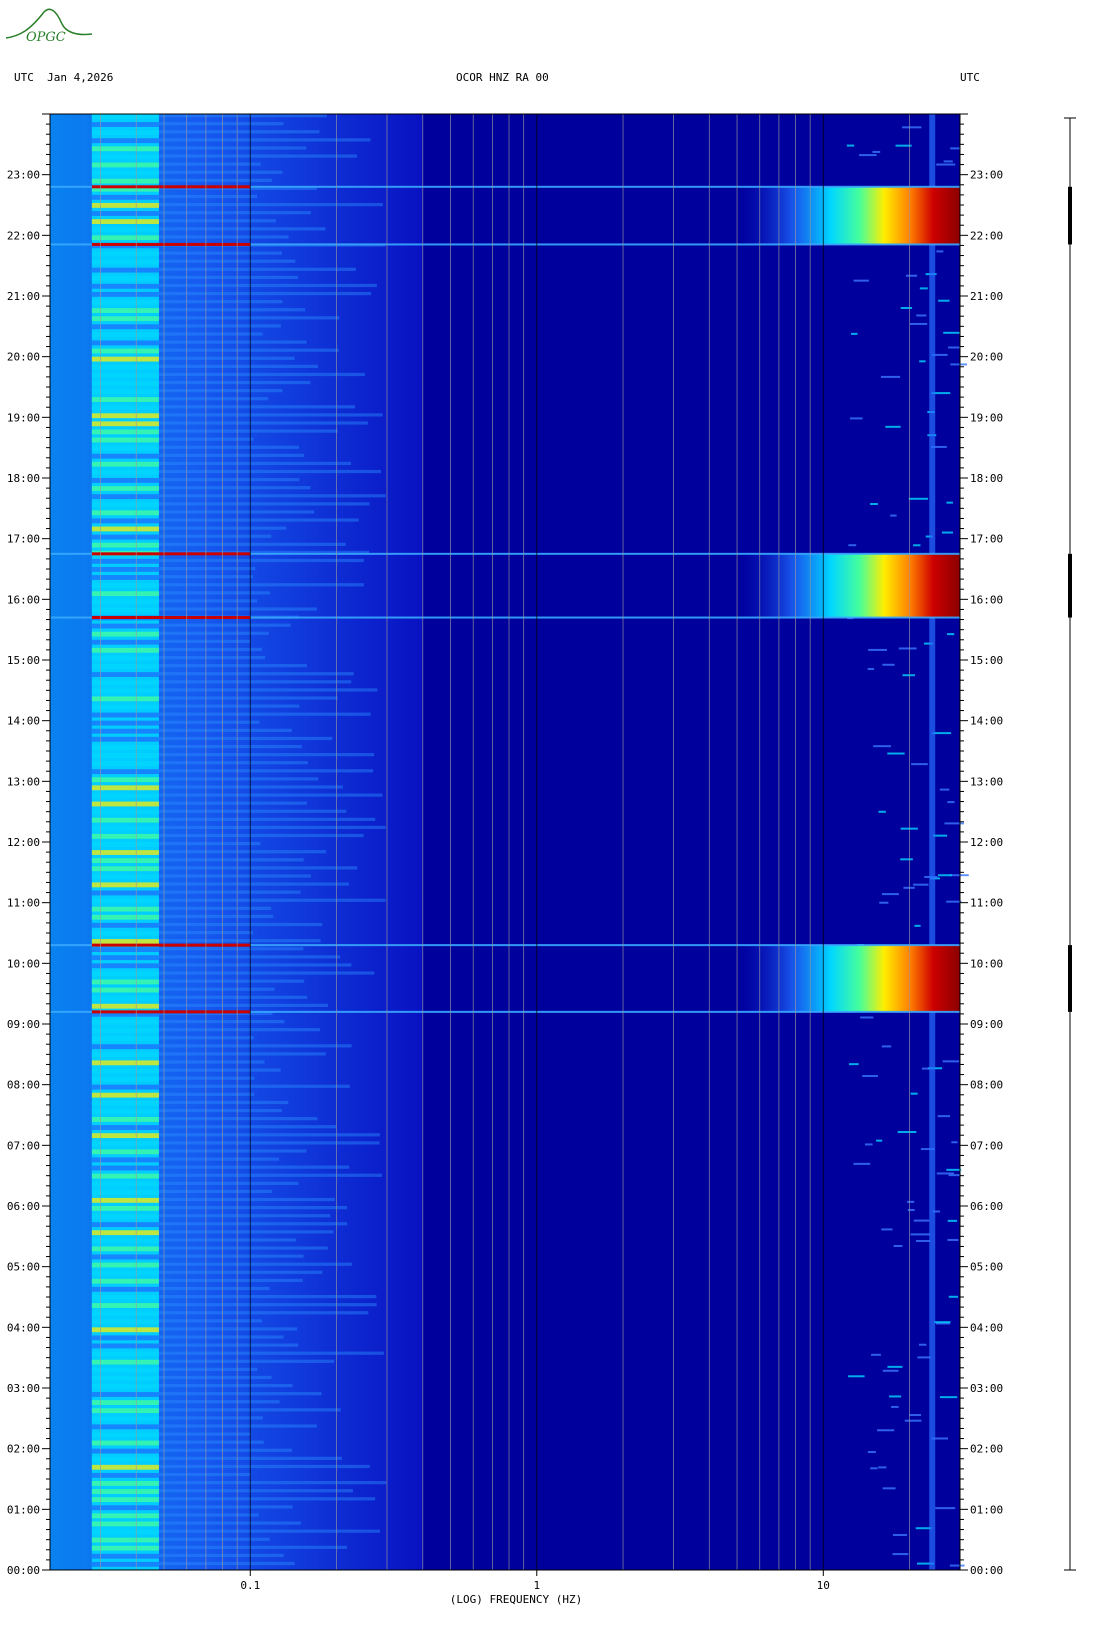 The width and height of the screenshot is (1102, 1634). Describe the element at coordinates (986, 660) in the screenshot. I see `y-tick-label-right: 15:00` at that location.